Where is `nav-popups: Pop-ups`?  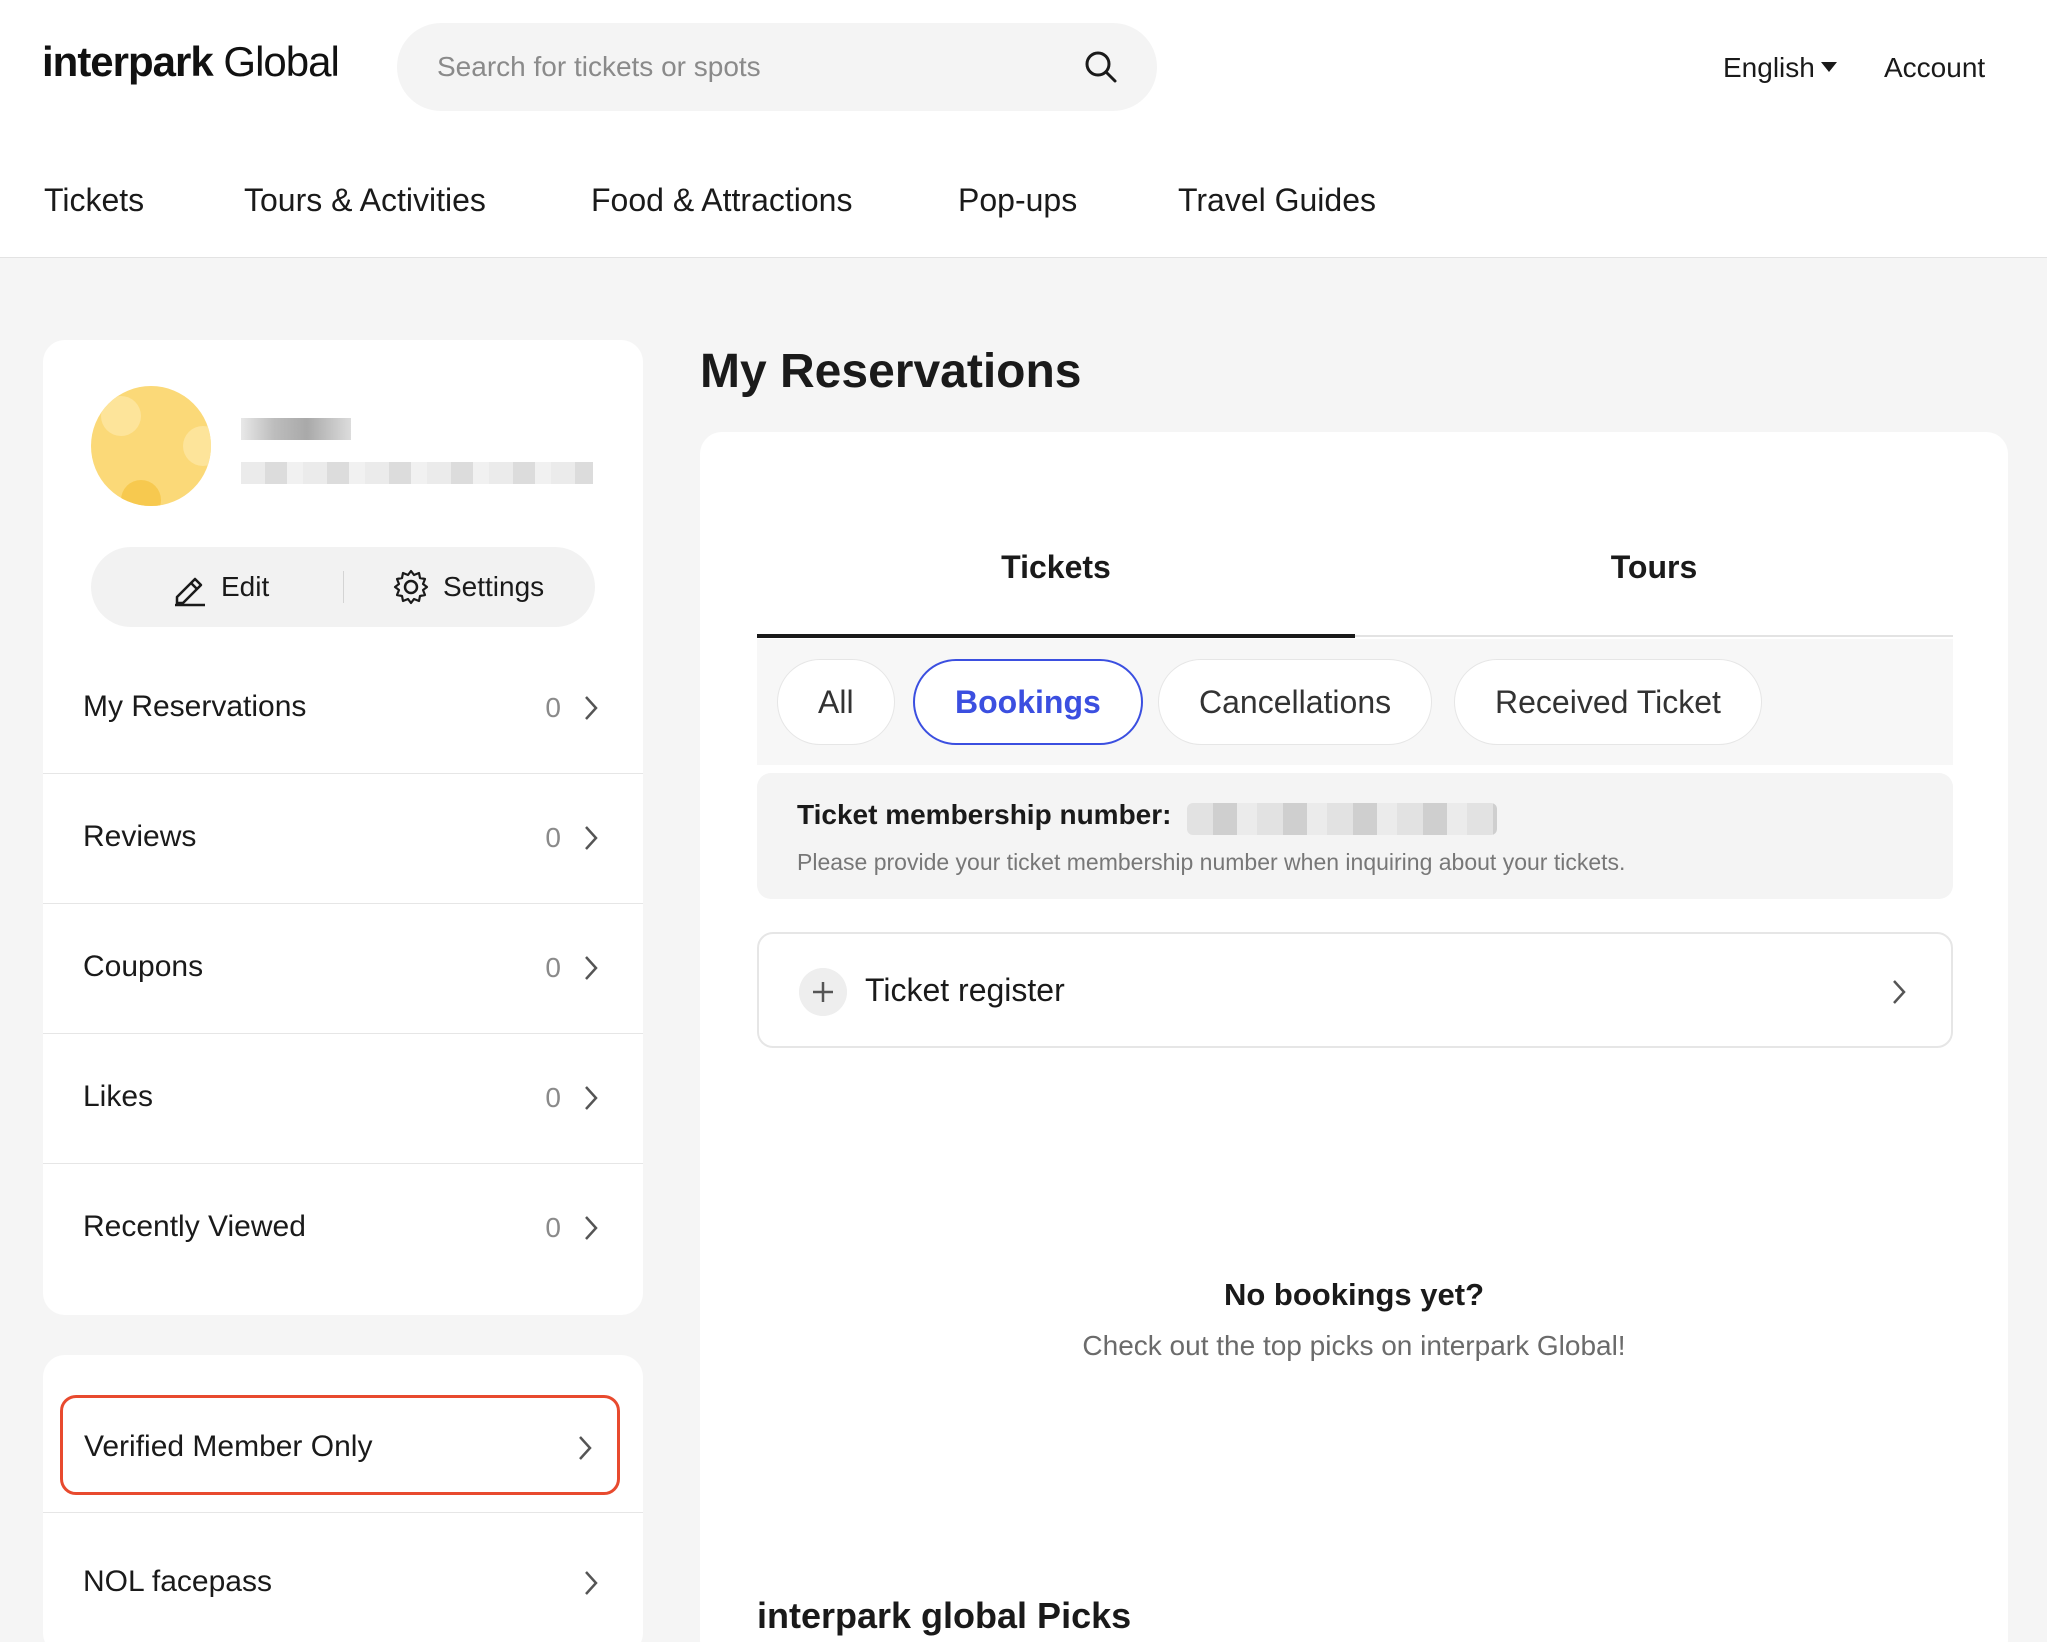
nav-popups: Pop-ups is located at coordinates (1017, 200).